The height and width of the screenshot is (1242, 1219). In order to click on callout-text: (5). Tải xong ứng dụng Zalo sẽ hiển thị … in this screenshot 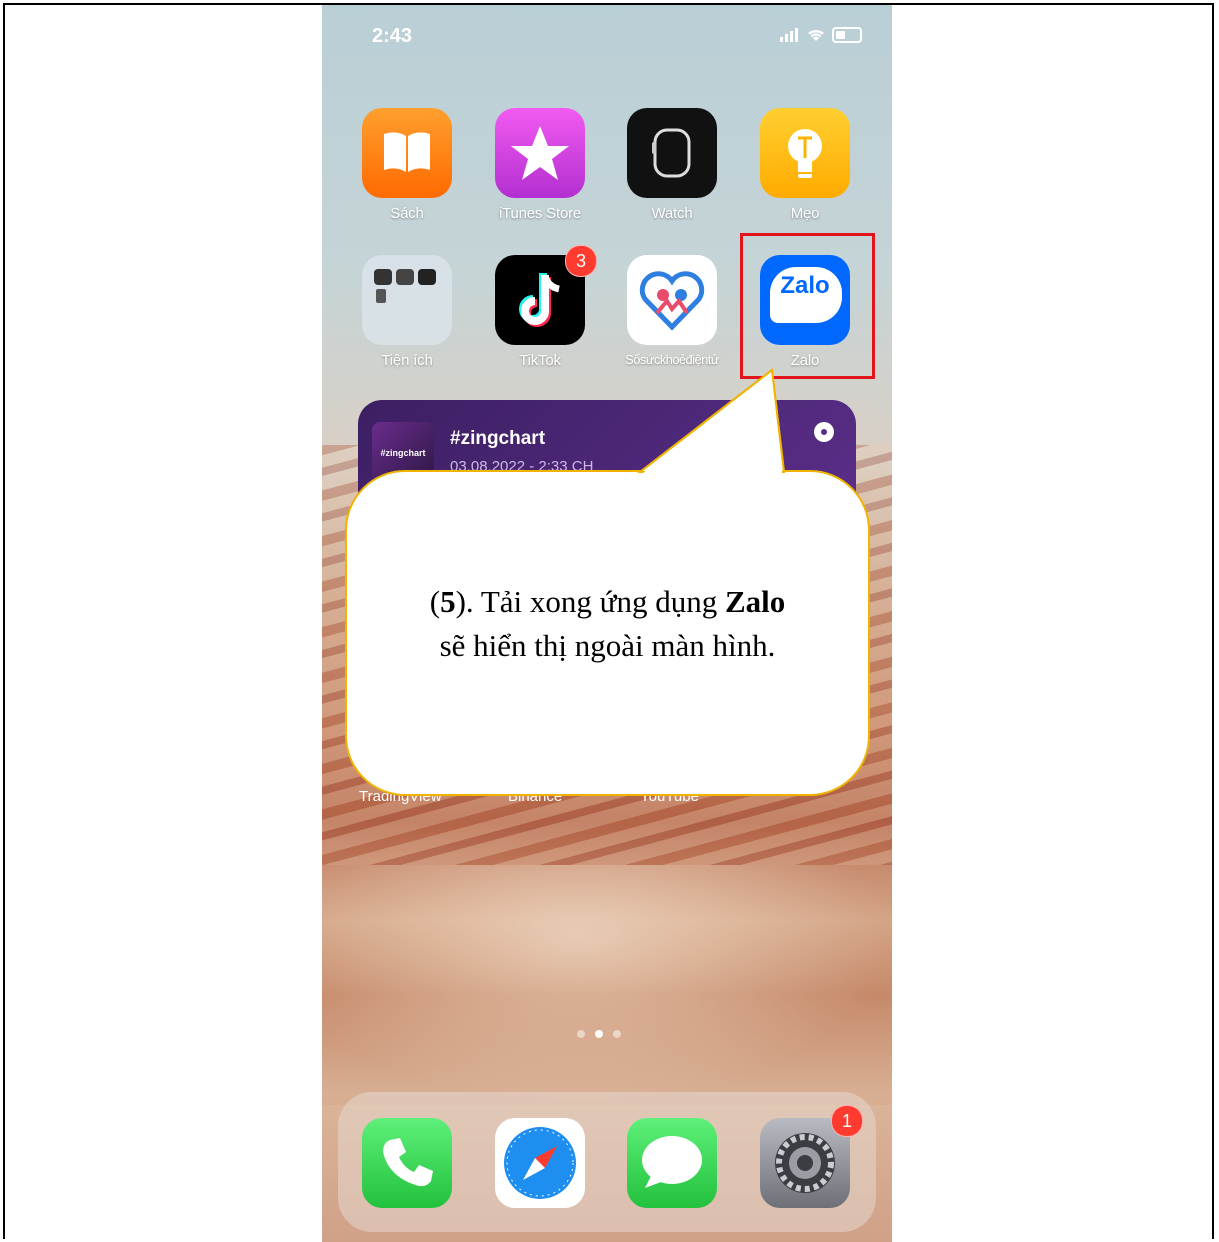, I will do `click(607, 624)`.